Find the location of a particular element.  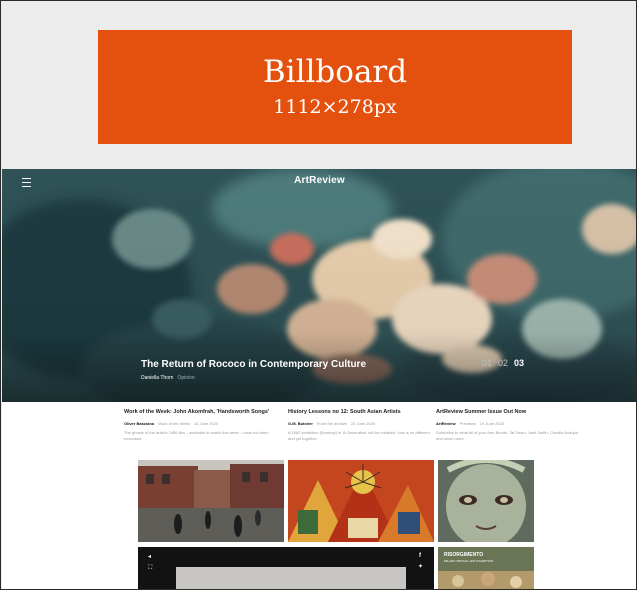

article-date: 22 June 2020 is located at coordinates (363, 423).